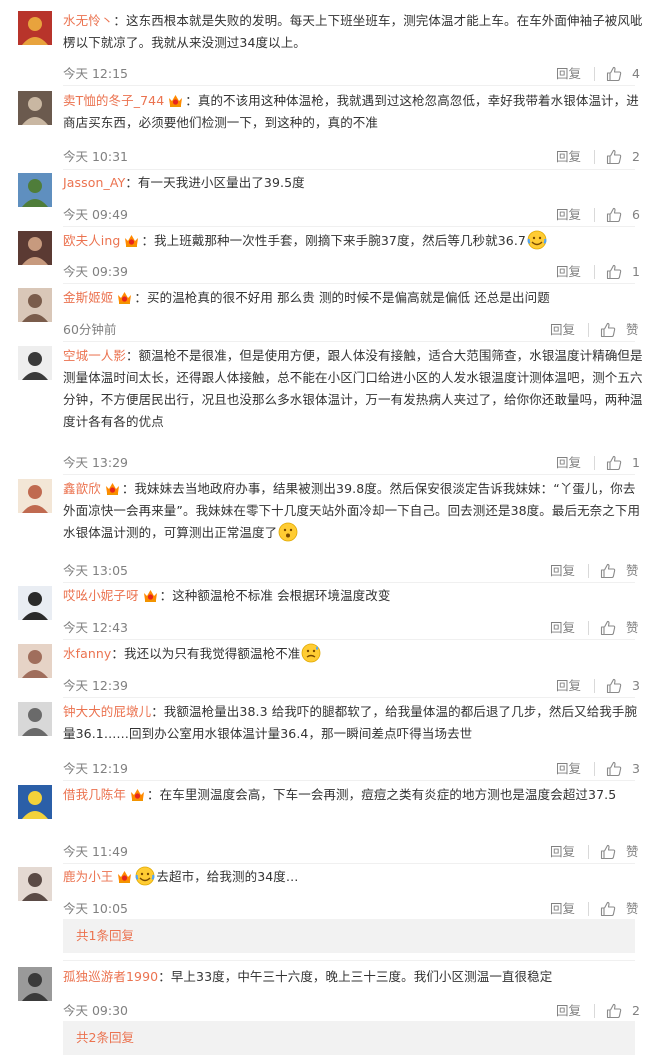 The image size is (650, 1061). Describe the element at coordinates (349, 1038) in the screenshot. I see `view-replies-link: 共2条回复` at that location.